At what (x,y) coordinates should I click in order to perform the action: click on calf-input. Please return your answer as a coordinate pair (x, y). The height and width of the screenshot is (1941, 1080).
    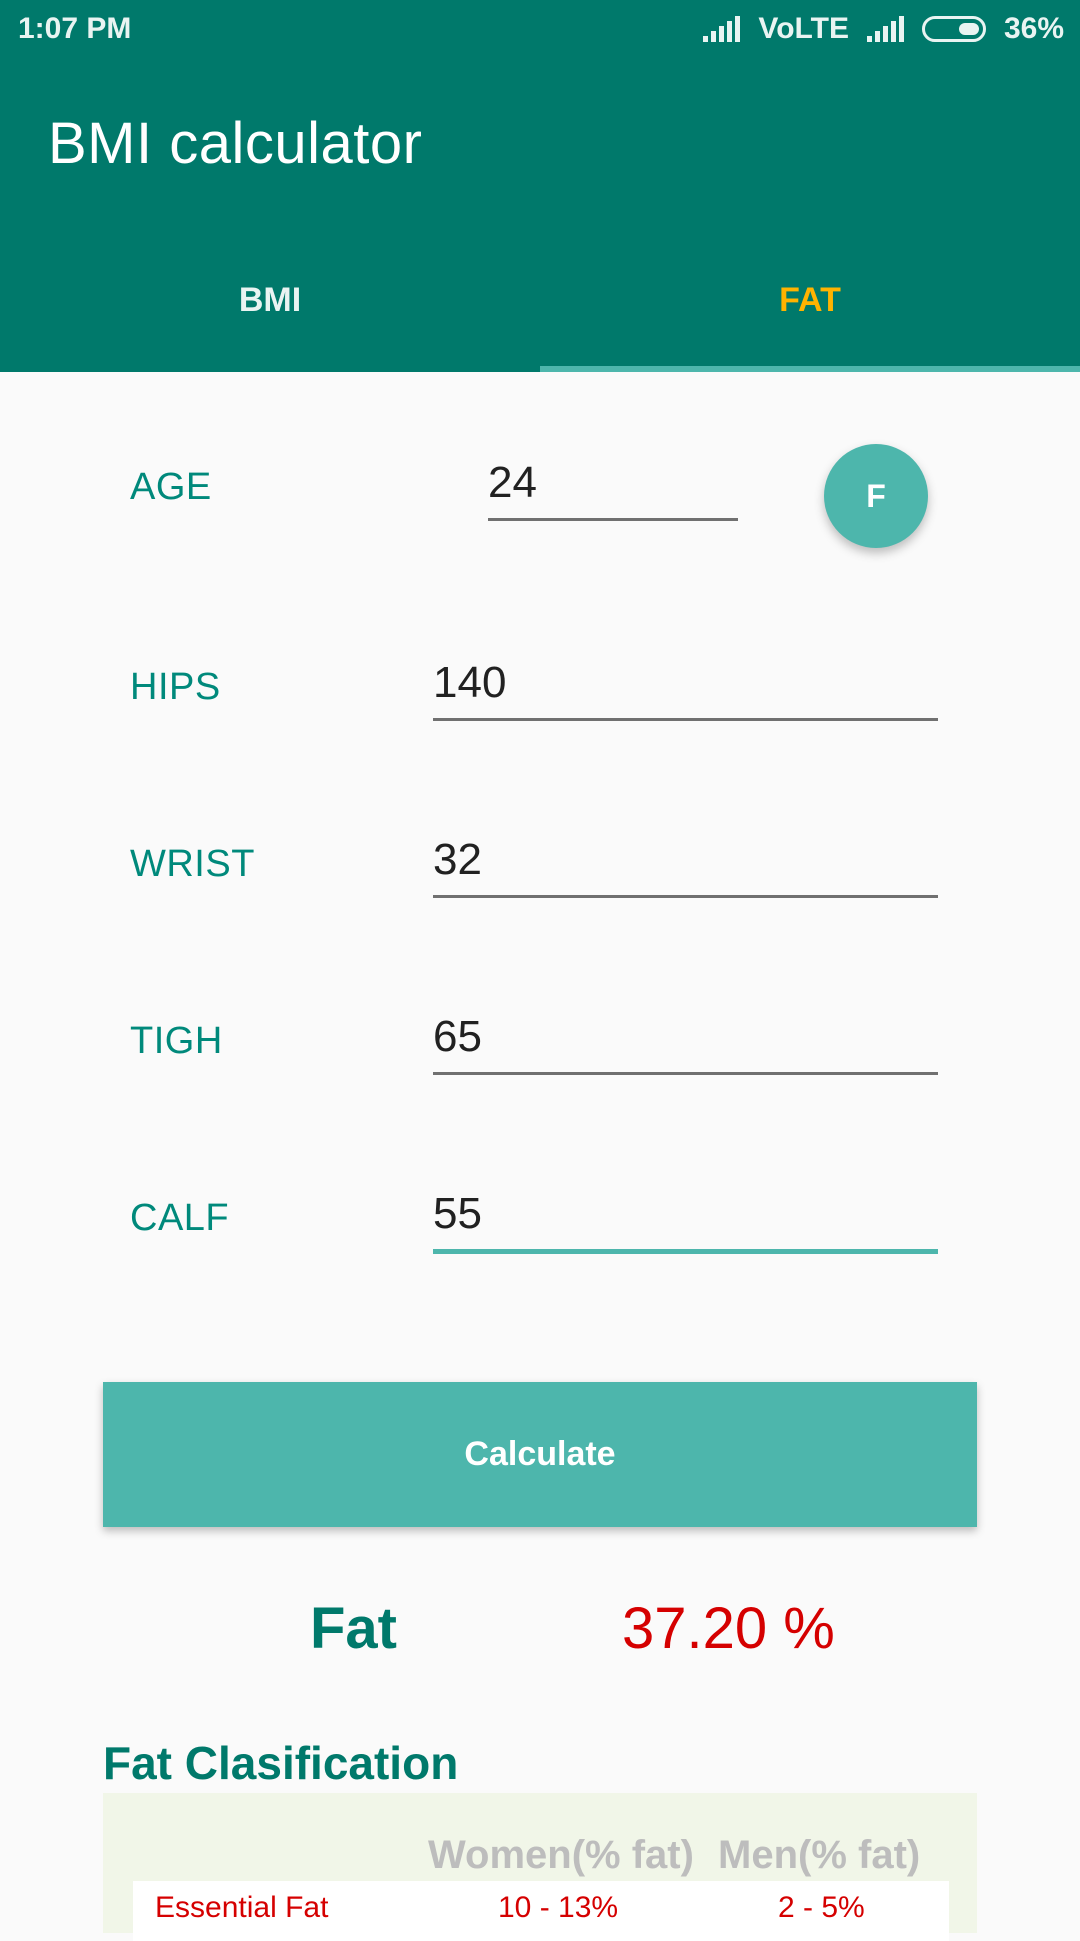
    Looking at the image, I should click on (685, 1221).